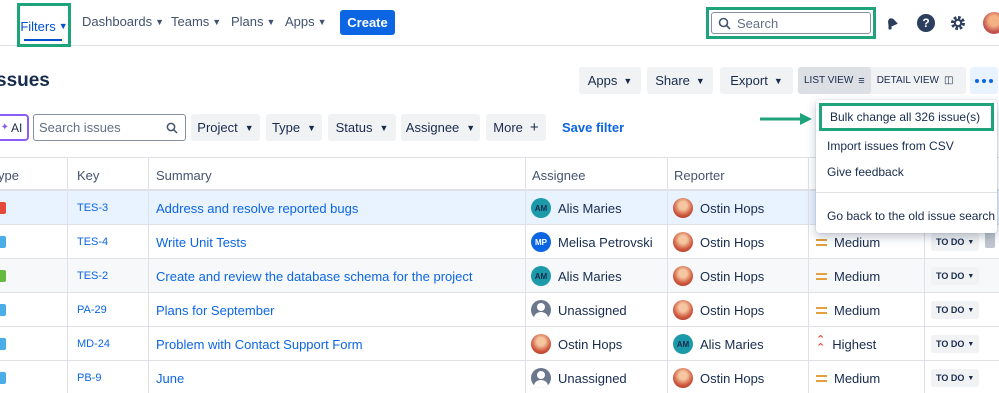  I want to click on export-button: Export ▼, so click(756, 80).